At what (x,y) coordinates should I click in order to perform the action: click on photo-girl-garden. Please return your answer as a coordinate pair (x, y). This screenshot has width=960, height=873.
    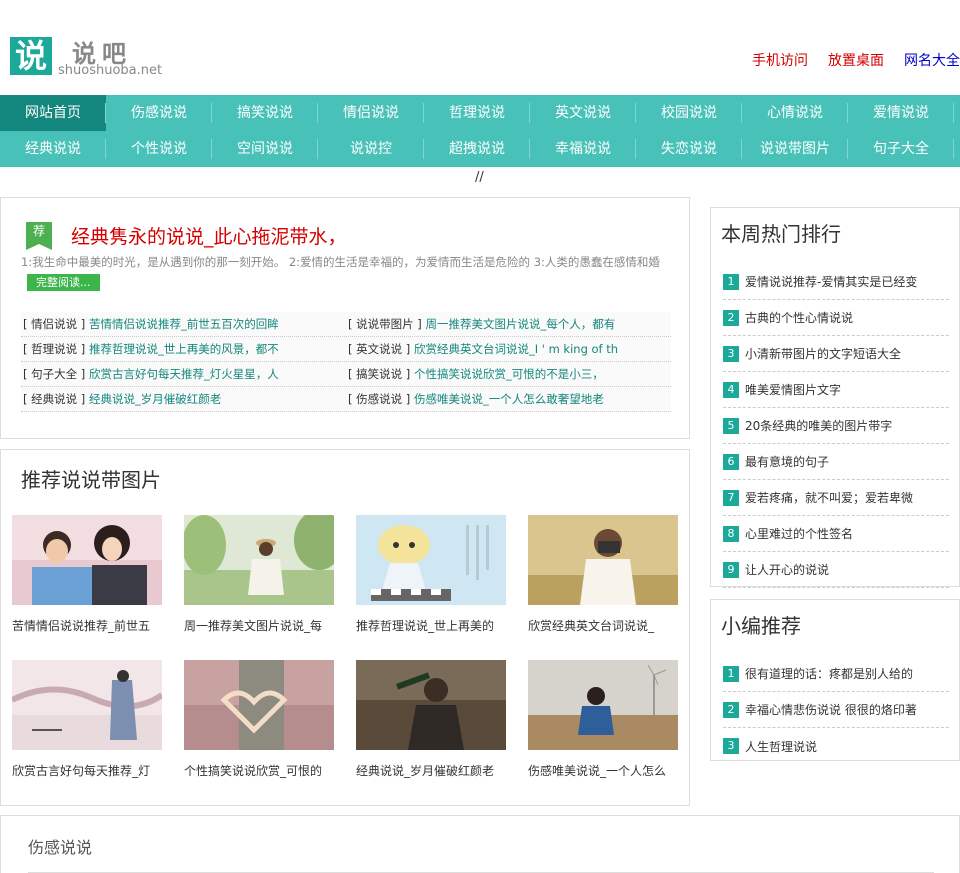
    Looking at the image, I should click on (259, 560).